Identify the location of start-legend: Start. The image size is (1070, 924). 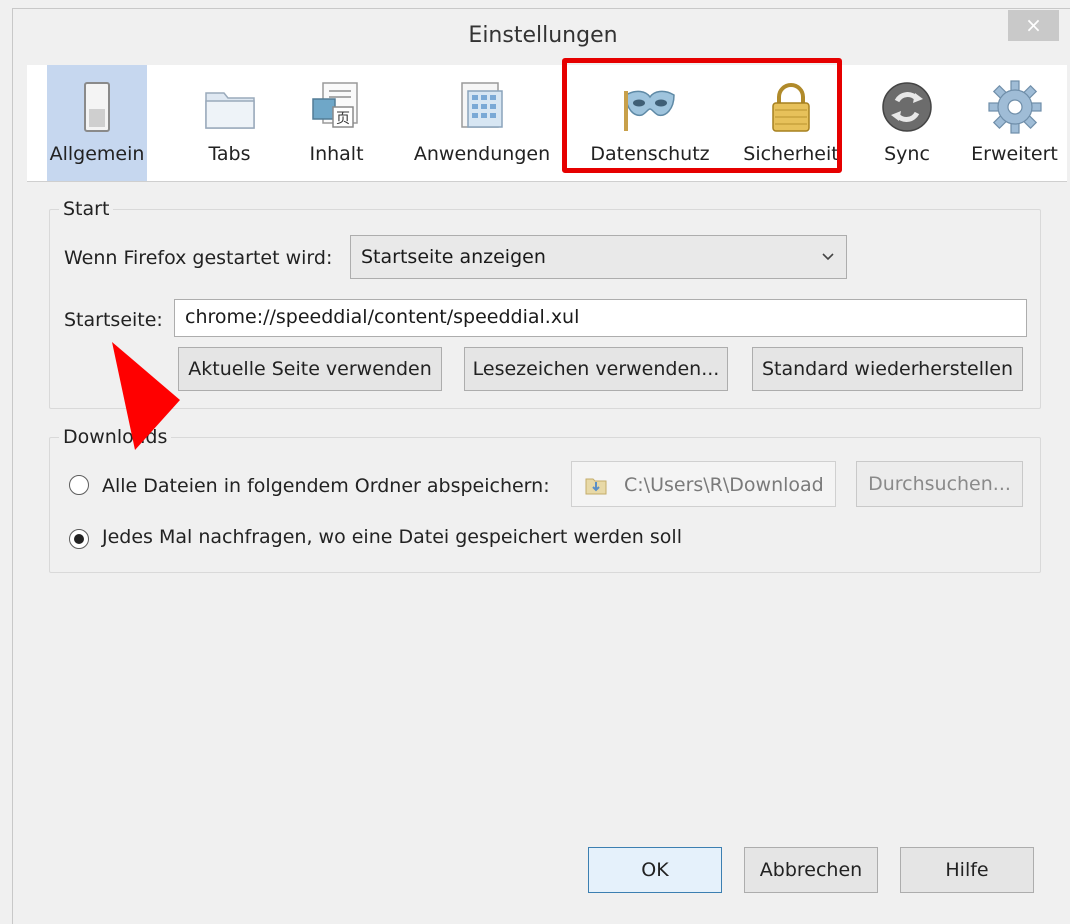
(86, 209).